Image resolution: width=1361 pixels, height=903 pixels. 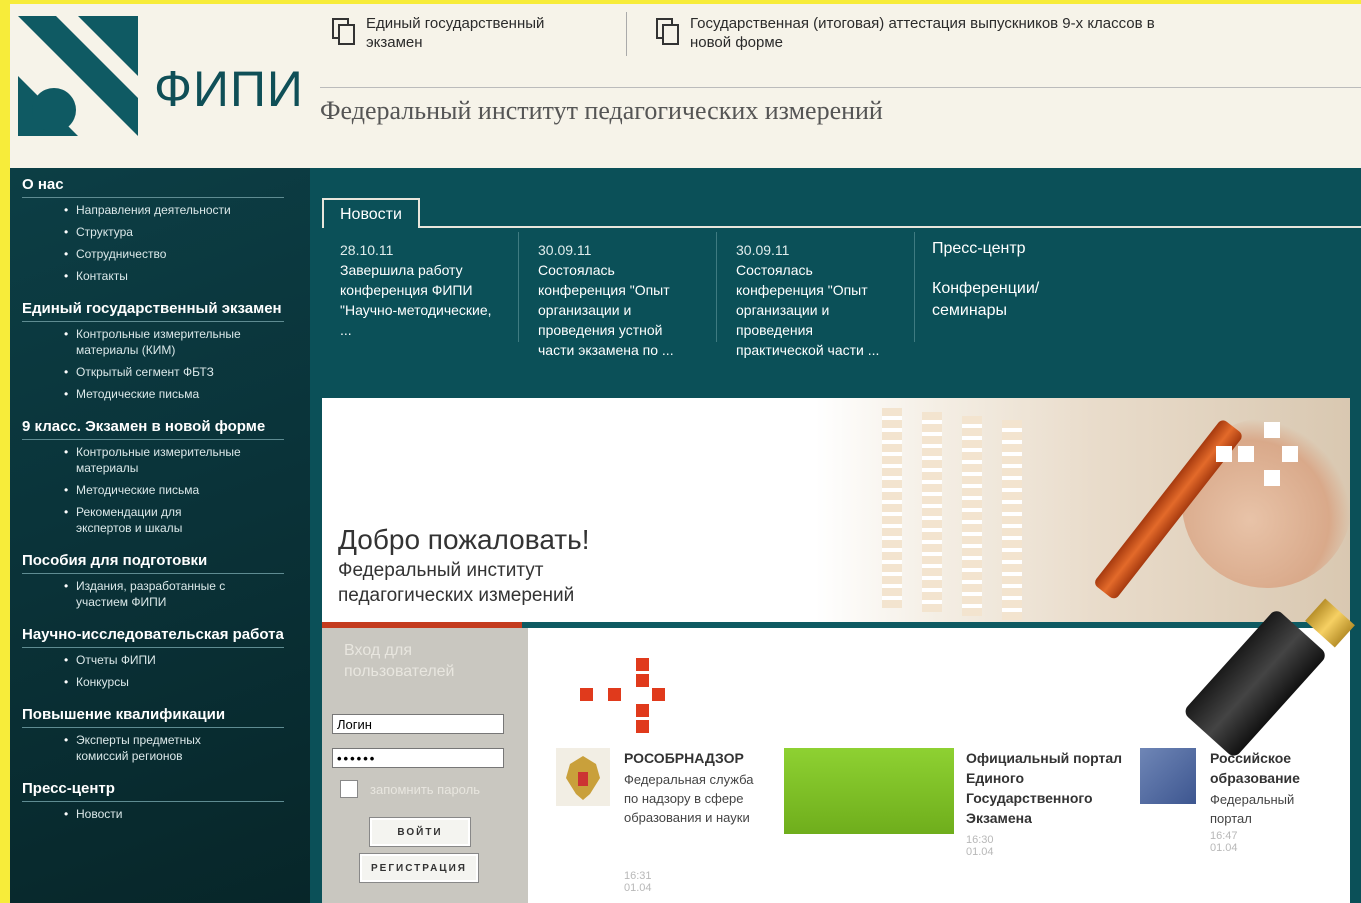 I want to click on remember-password: запомнить пароль, so click(x=410, y=789).